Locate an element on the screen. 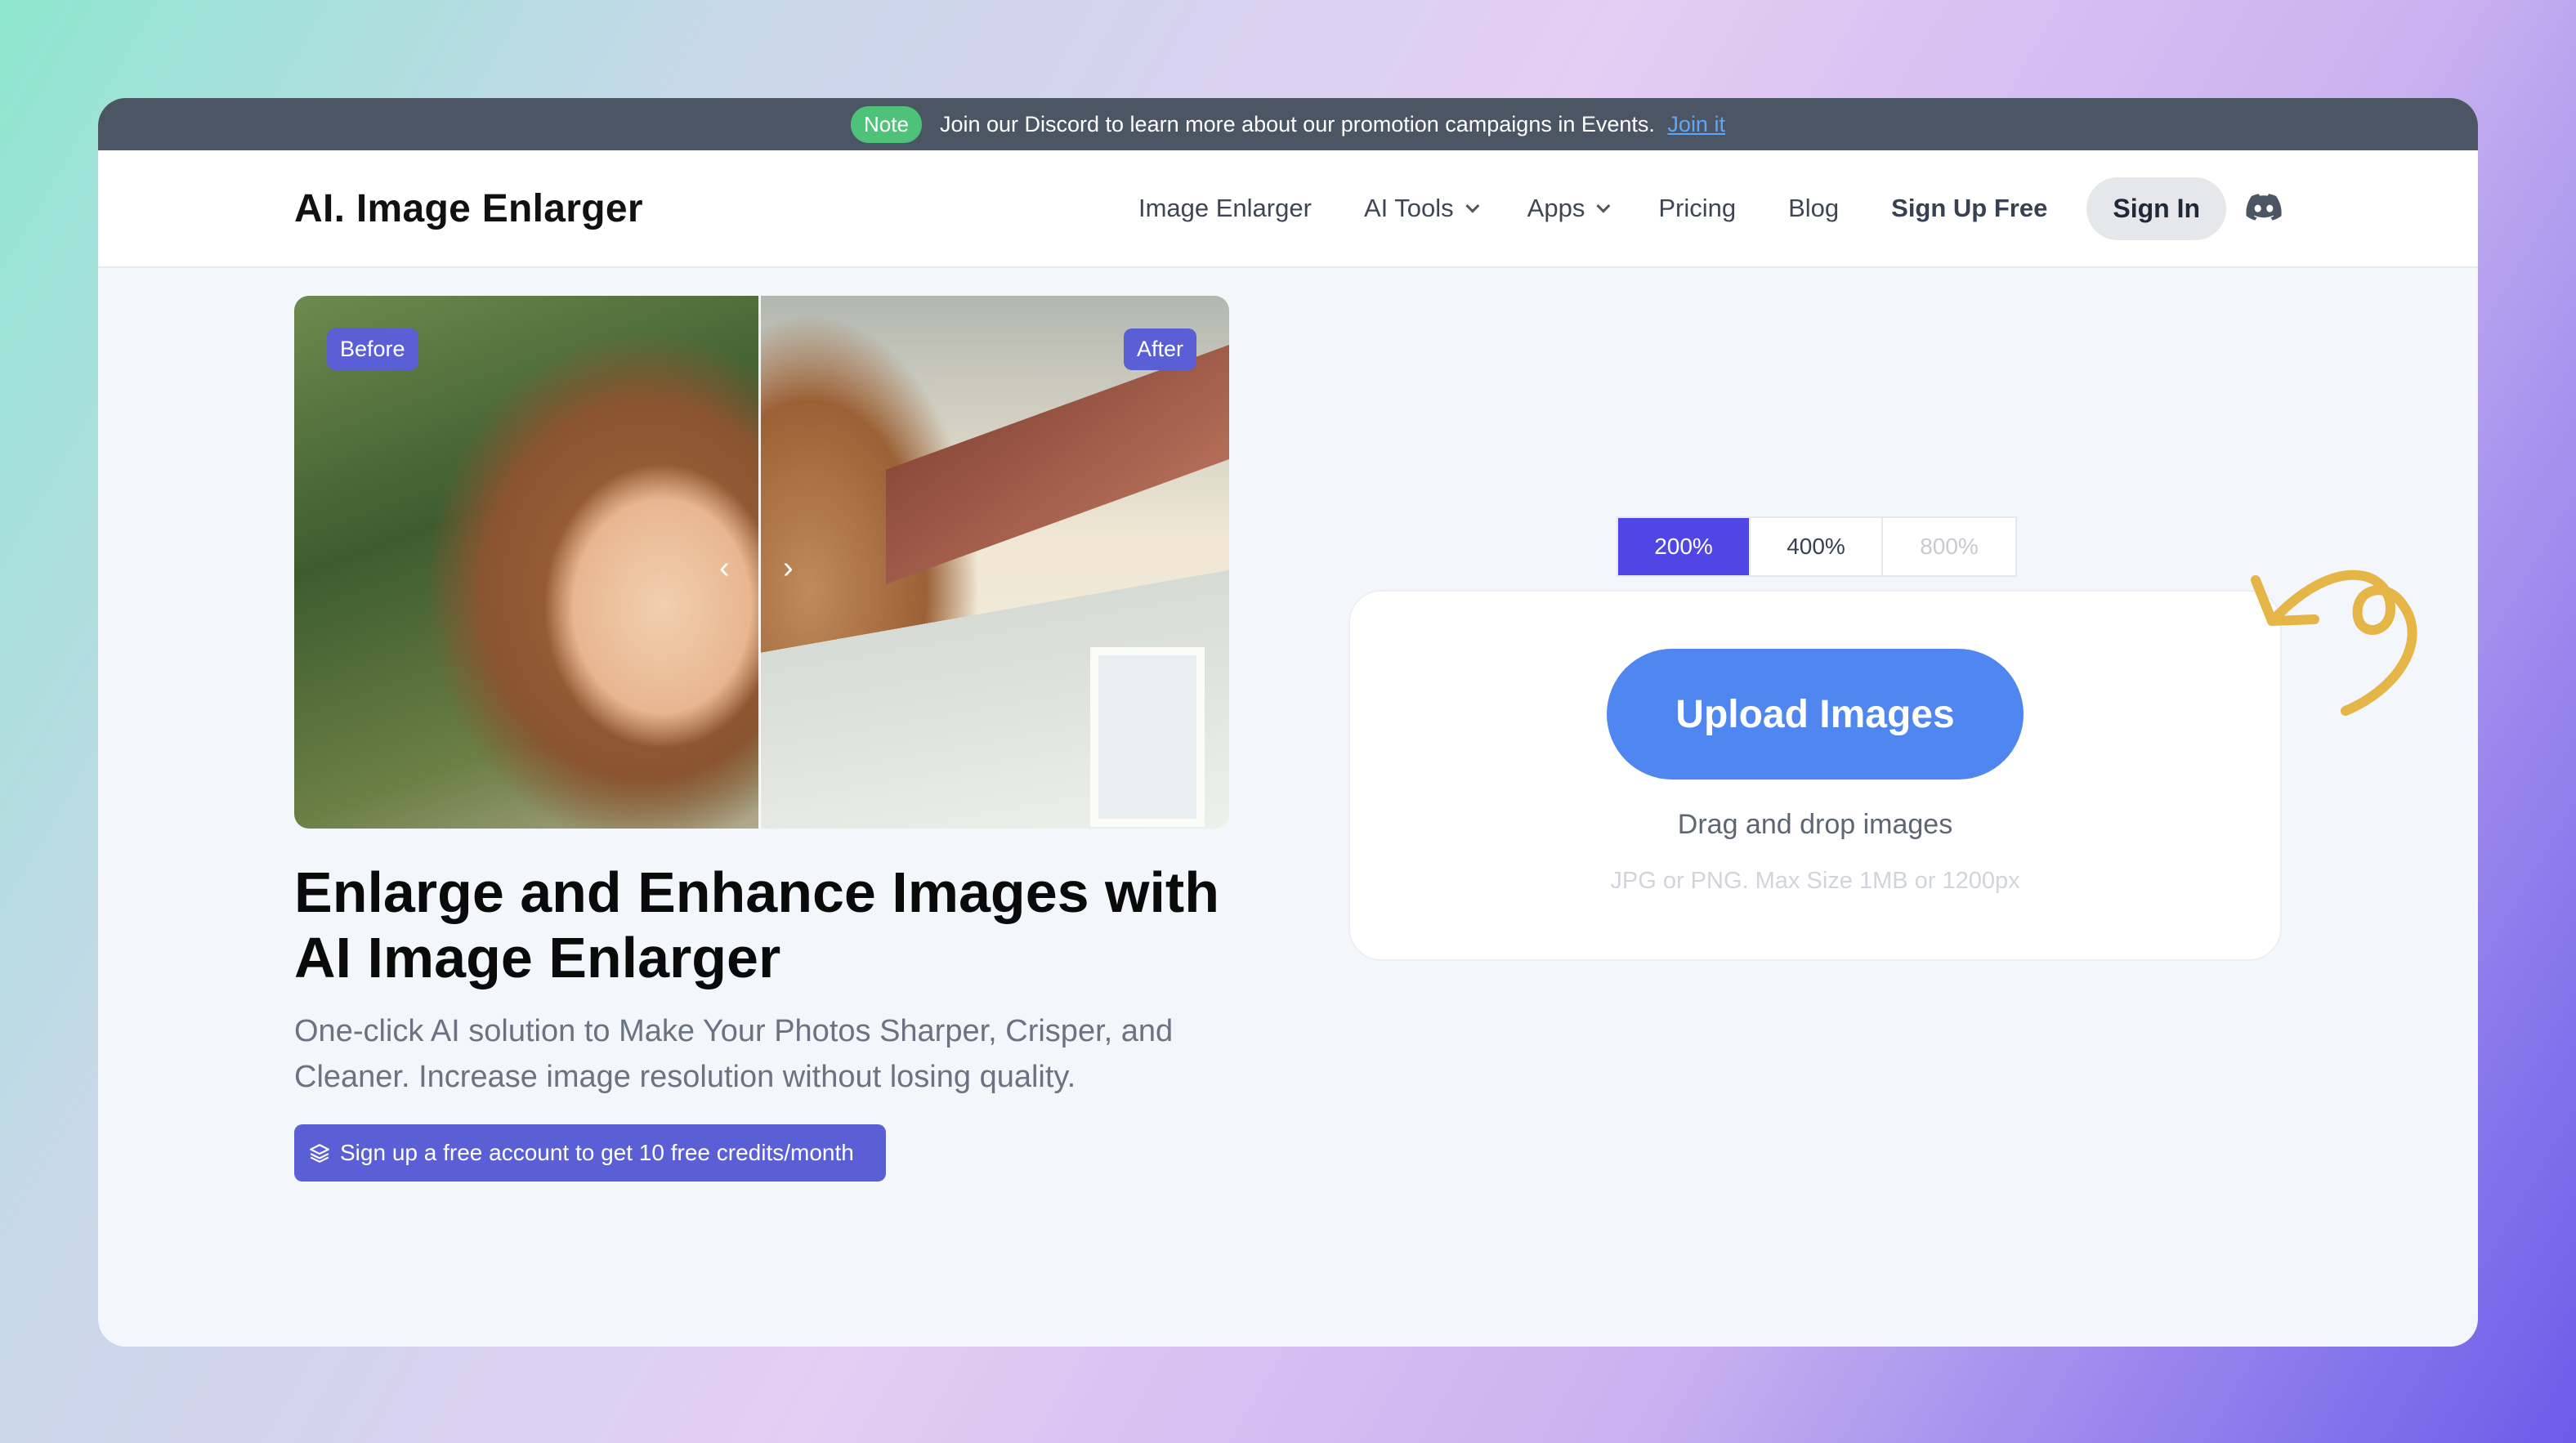 This screenshot has height=1443, width=2576. nav-label: Pricing is located at coordinates (1698, 208).